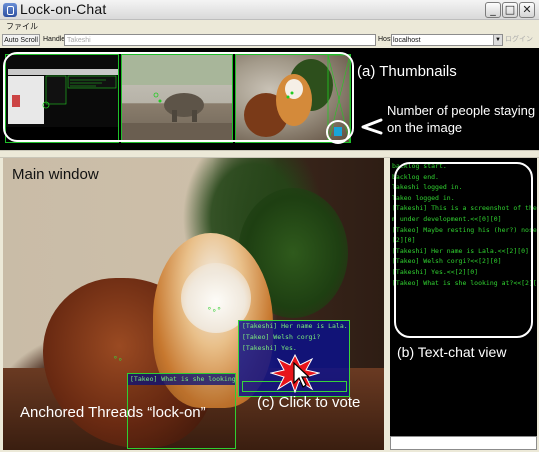  What do you see at coordinates (338, 132) in the screenshot?
I see `people-indicator-highlight` at bounding box center [338, 132].